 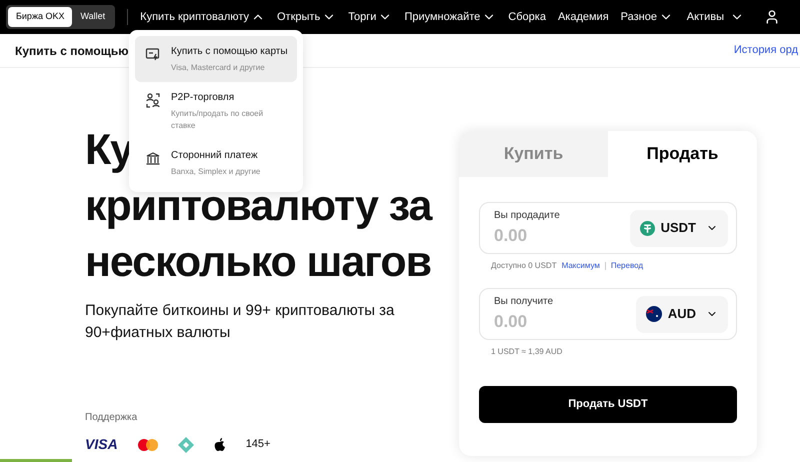 What do you see at coordinates (772, 17) in the screenshot?
I see `user-icon` at bounding box center [772, 17].